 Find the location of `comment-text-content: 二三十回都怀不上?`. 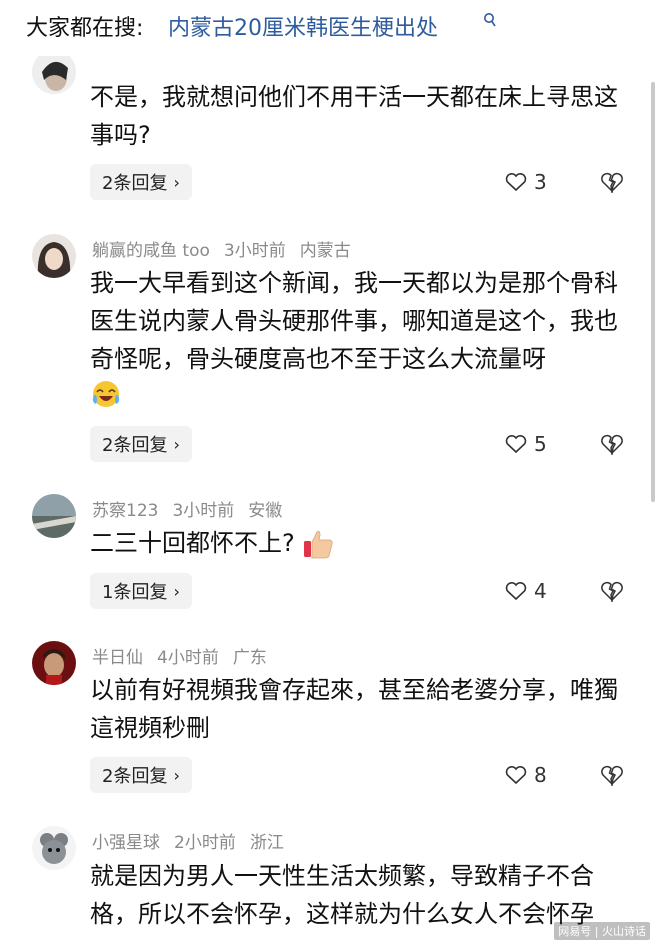

comment-text-content: 二三十回都怀不上? is located at coordinates (192, 543).